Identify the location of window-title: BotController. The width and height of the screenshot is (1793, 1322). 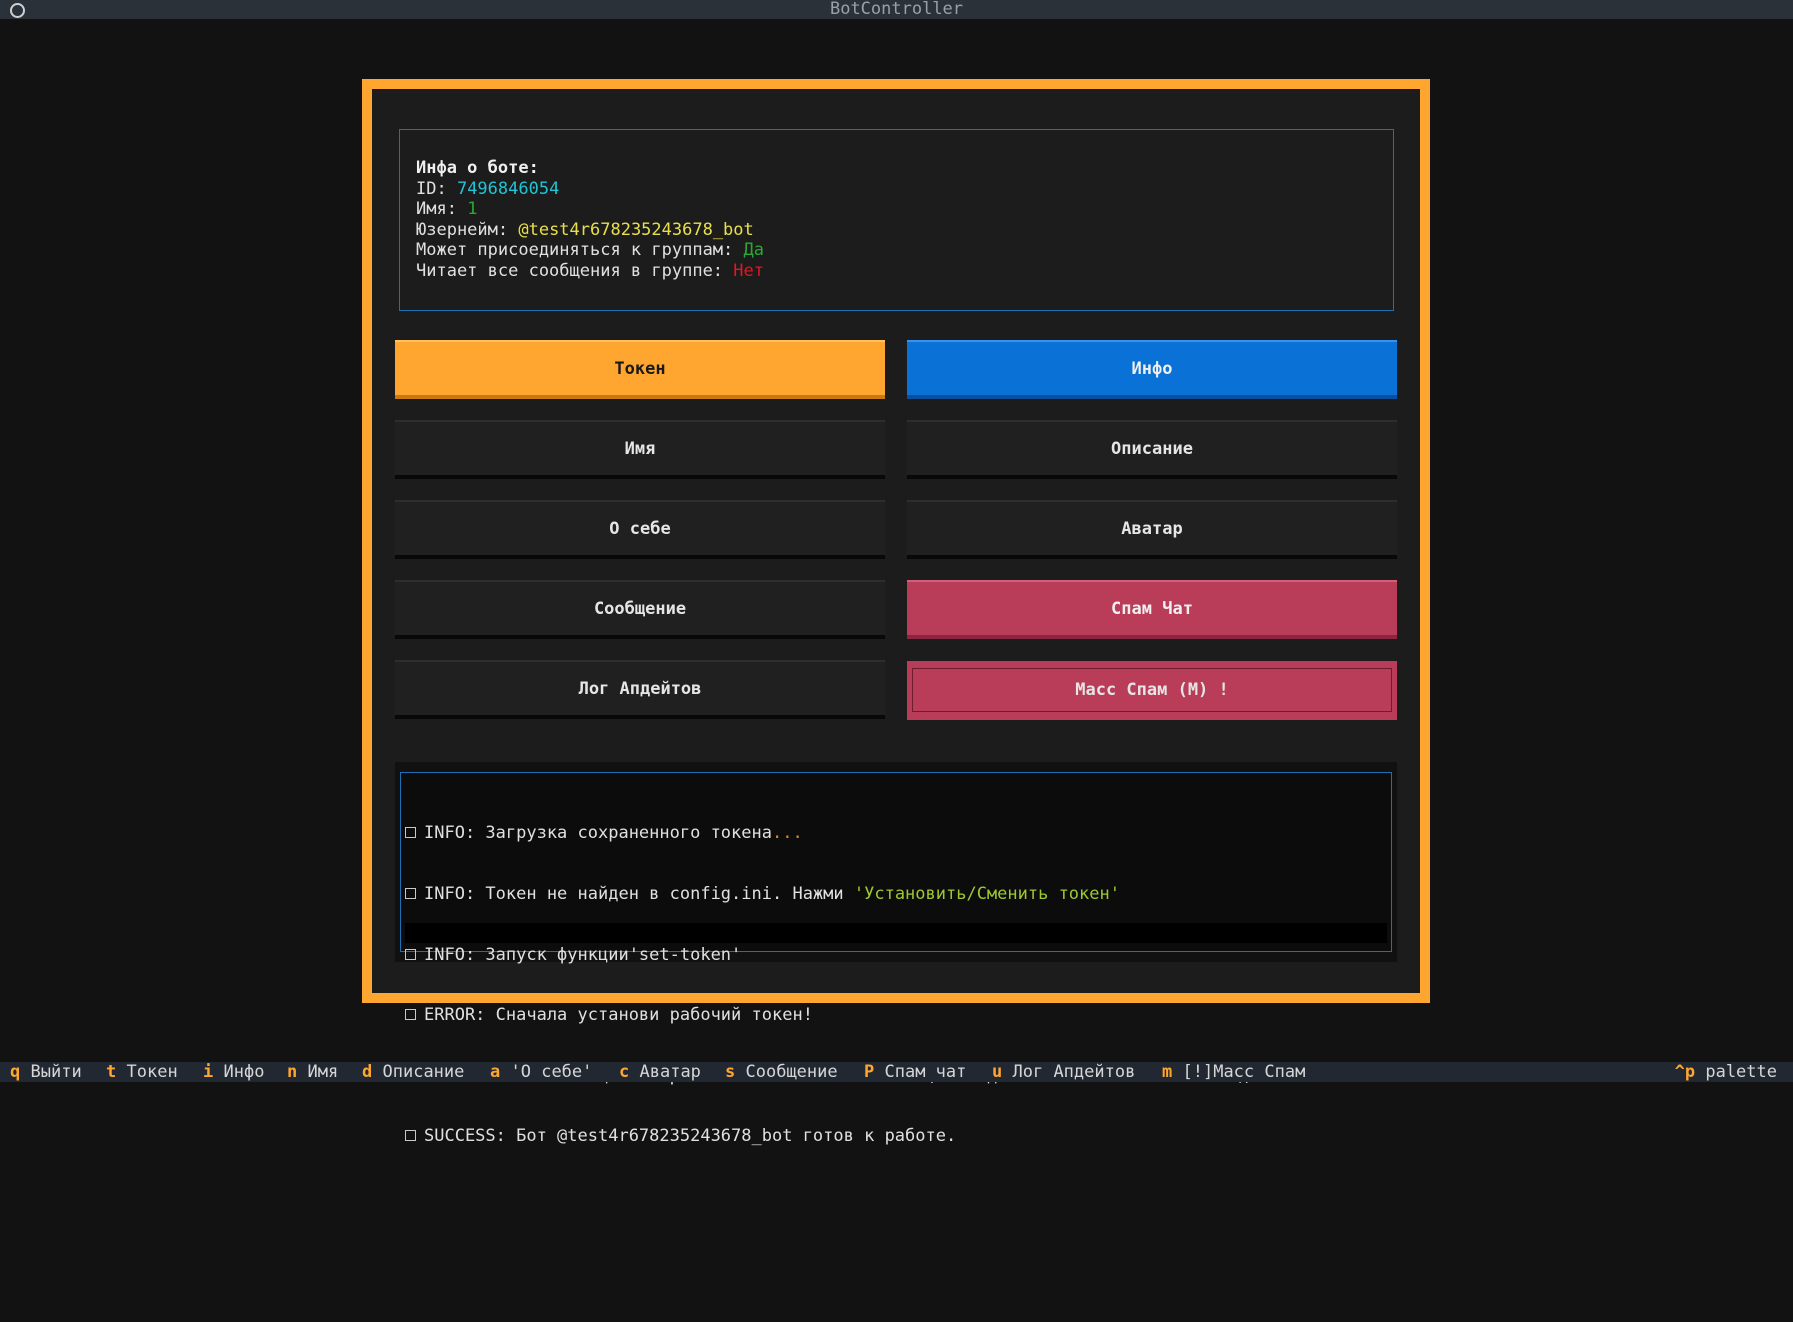
(896, 9).